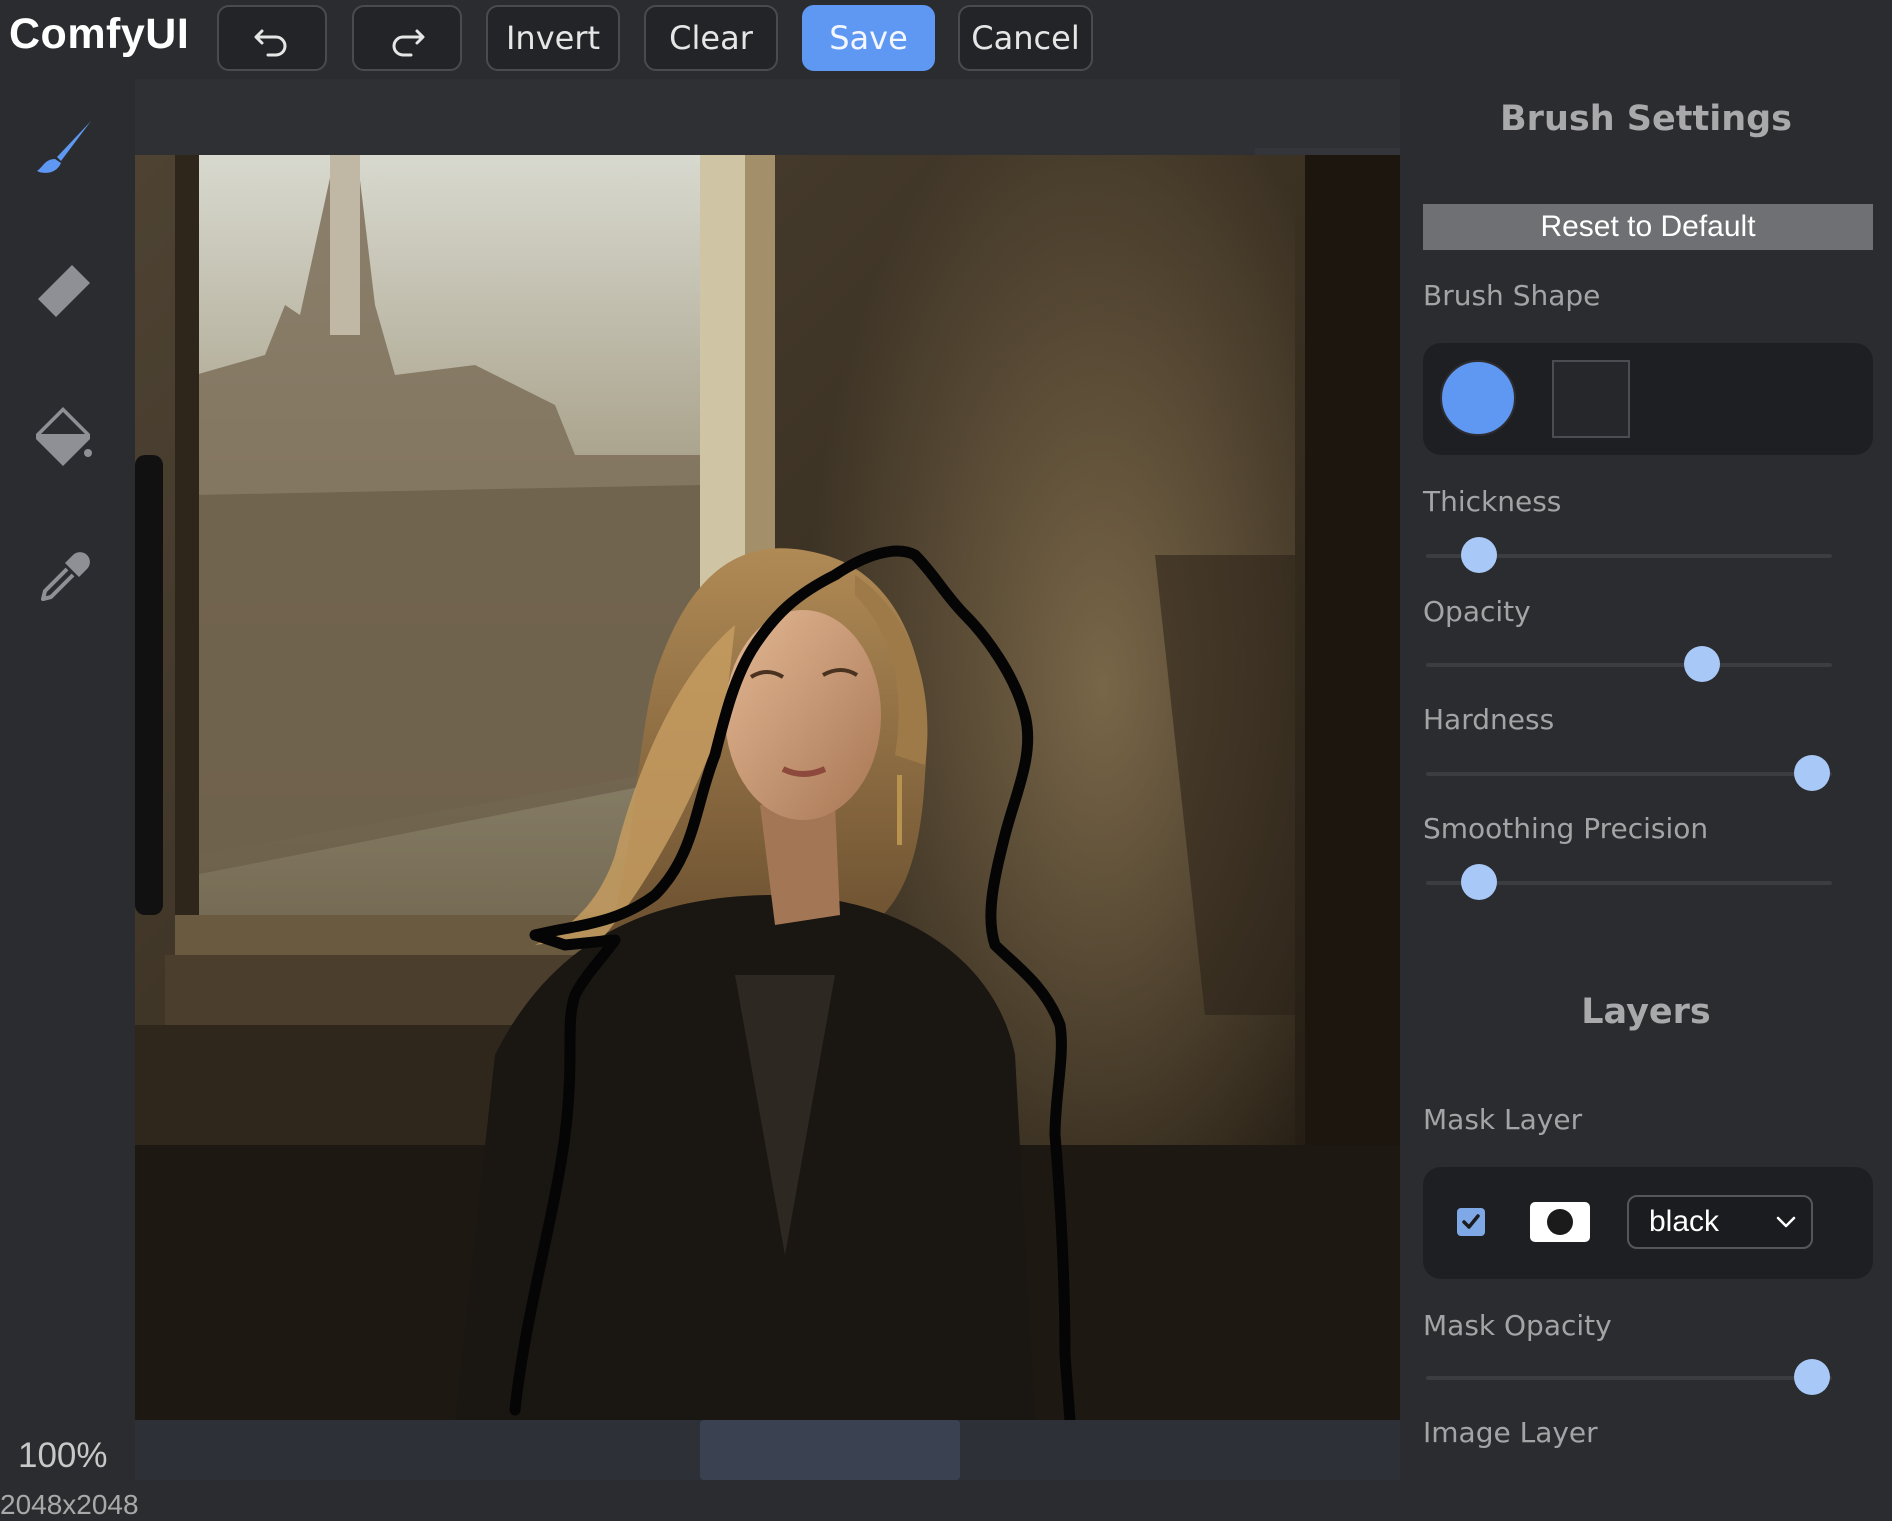 This screenshot has width=1892, height=1521. Describe the element at coordinates (69, 1504) in the screenshot. I see `image-dimensions: 2048x2048` at that location.